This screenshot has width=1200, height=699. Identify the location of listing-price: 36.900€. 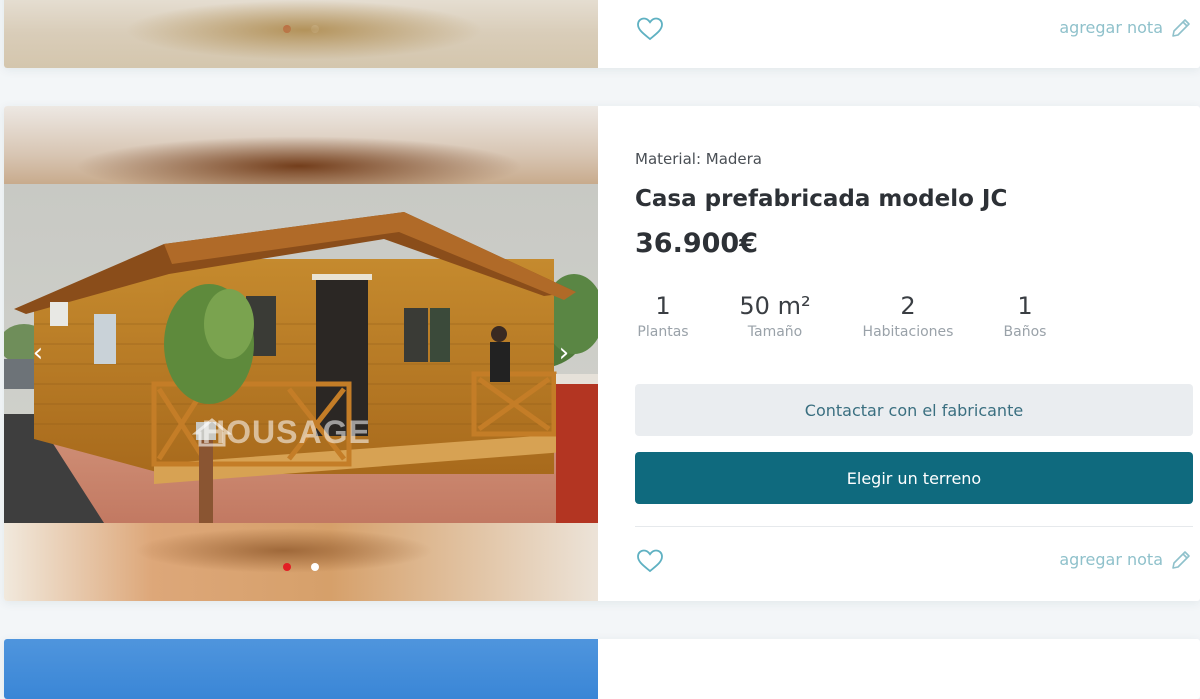
(696, 243).